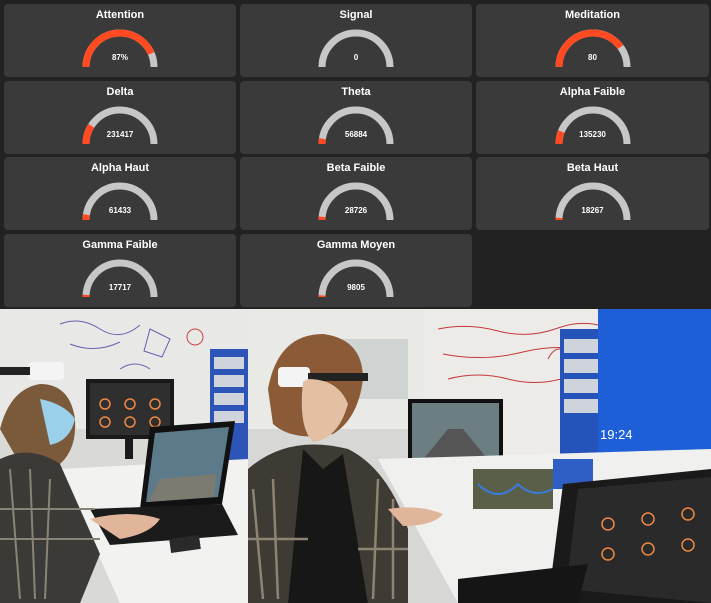  Describe the element at coordinates (356, 92) in the screenshot. I see `gauge-title: Theta` at that location.